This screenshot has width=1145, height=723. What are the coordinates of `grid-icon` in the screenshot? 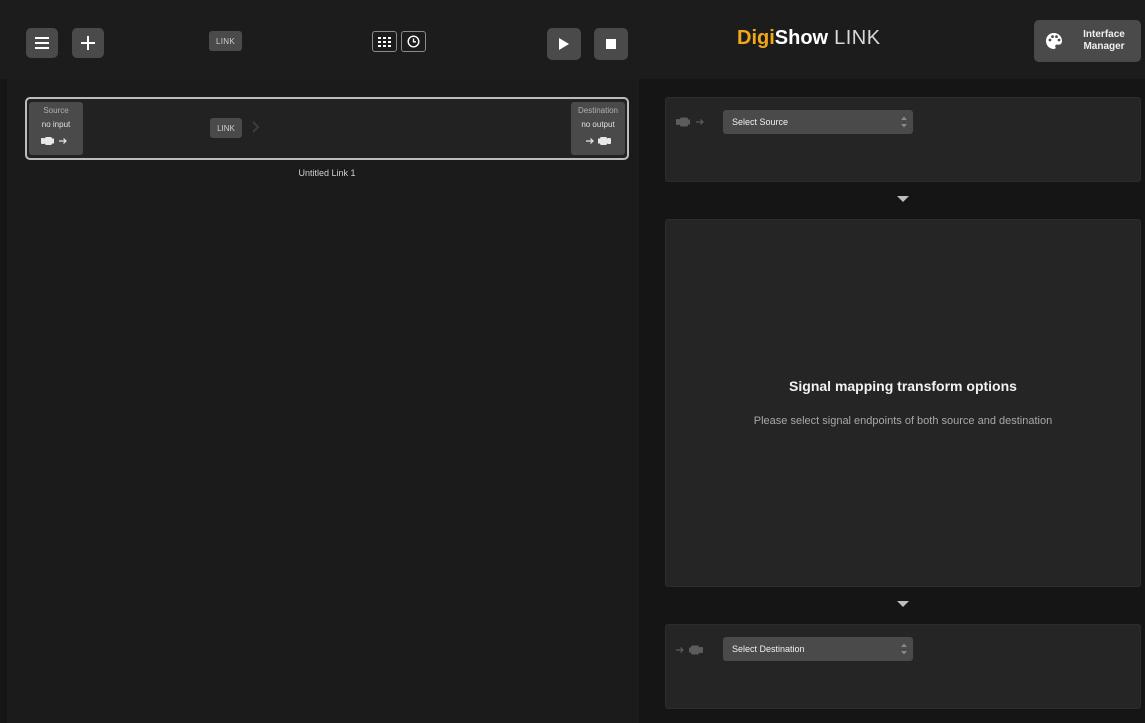 It's located at (384, 41).